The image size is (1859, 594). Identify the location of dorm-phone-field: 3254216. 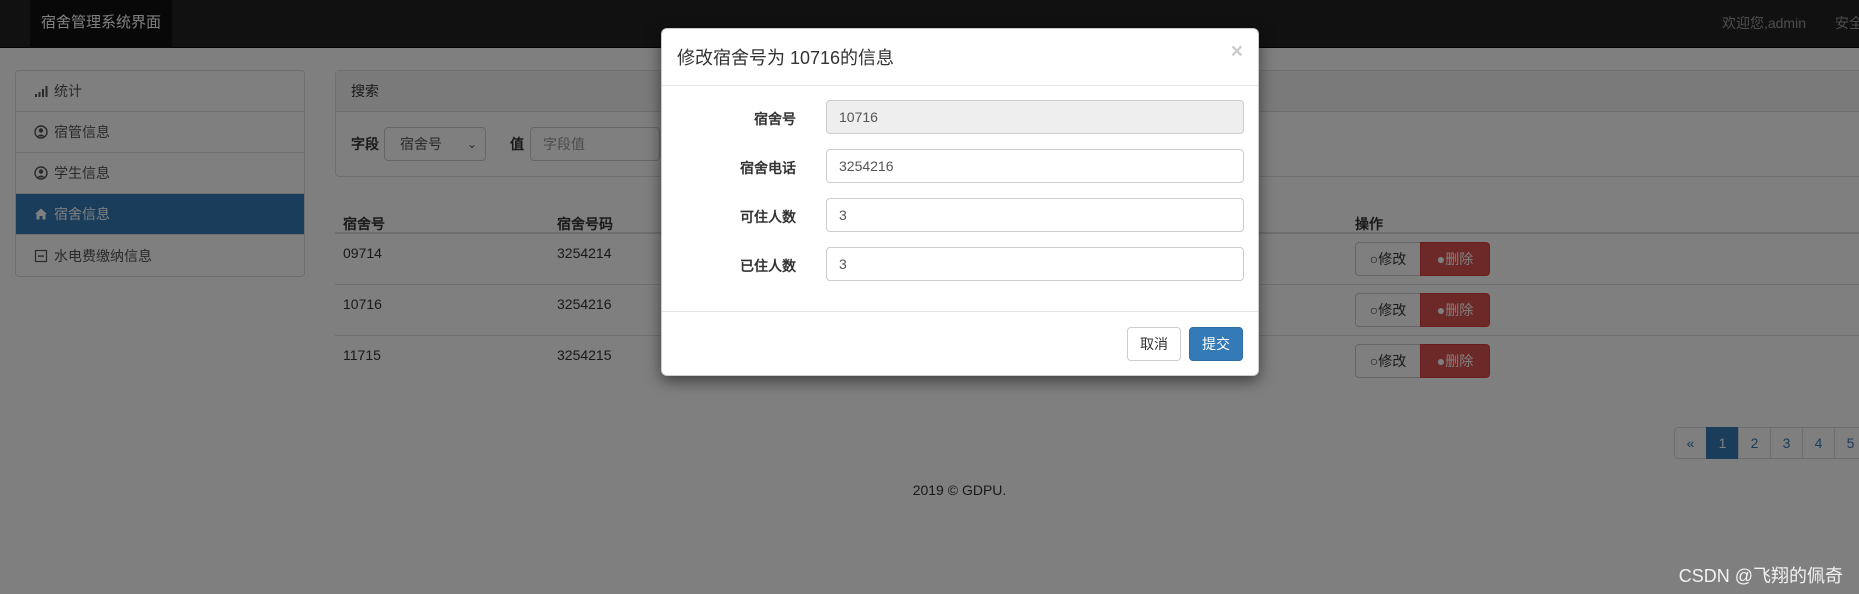
(1035, 166).